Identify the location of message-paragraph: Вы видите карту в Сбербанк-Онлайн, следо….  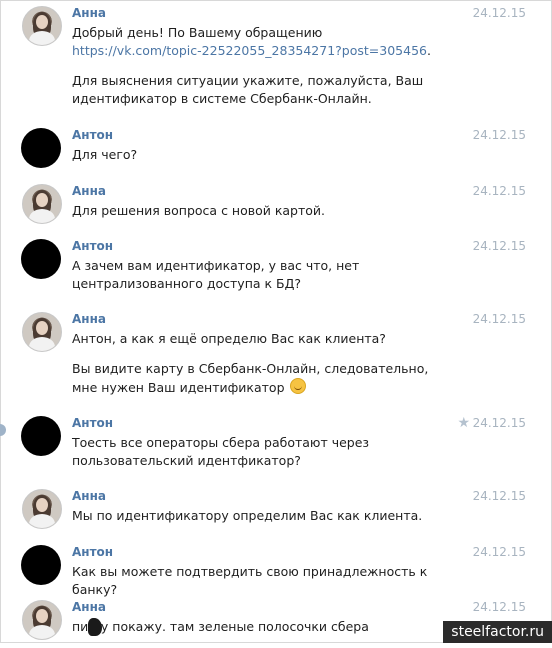
(262, 378).